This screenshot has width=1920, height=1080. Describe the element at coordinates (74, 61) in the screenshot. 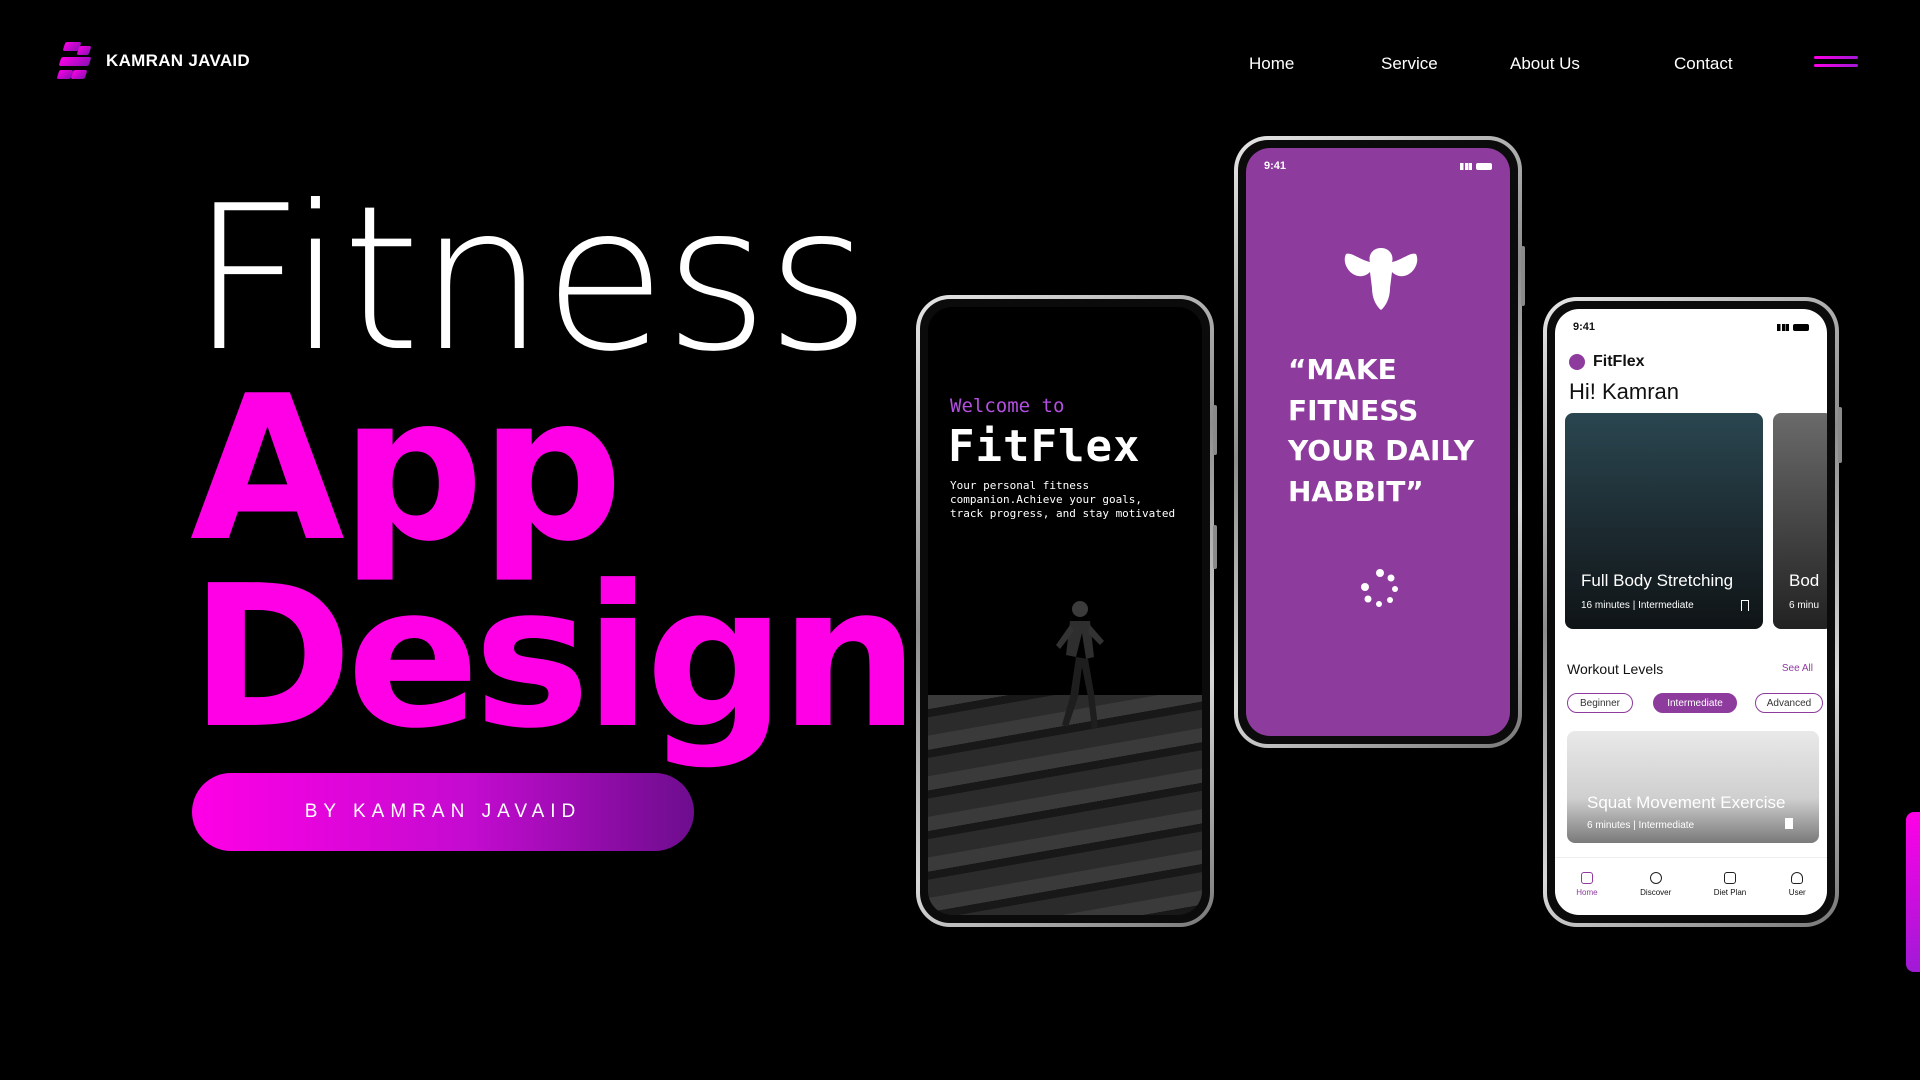

I see `brand-logo-icon` at that location.